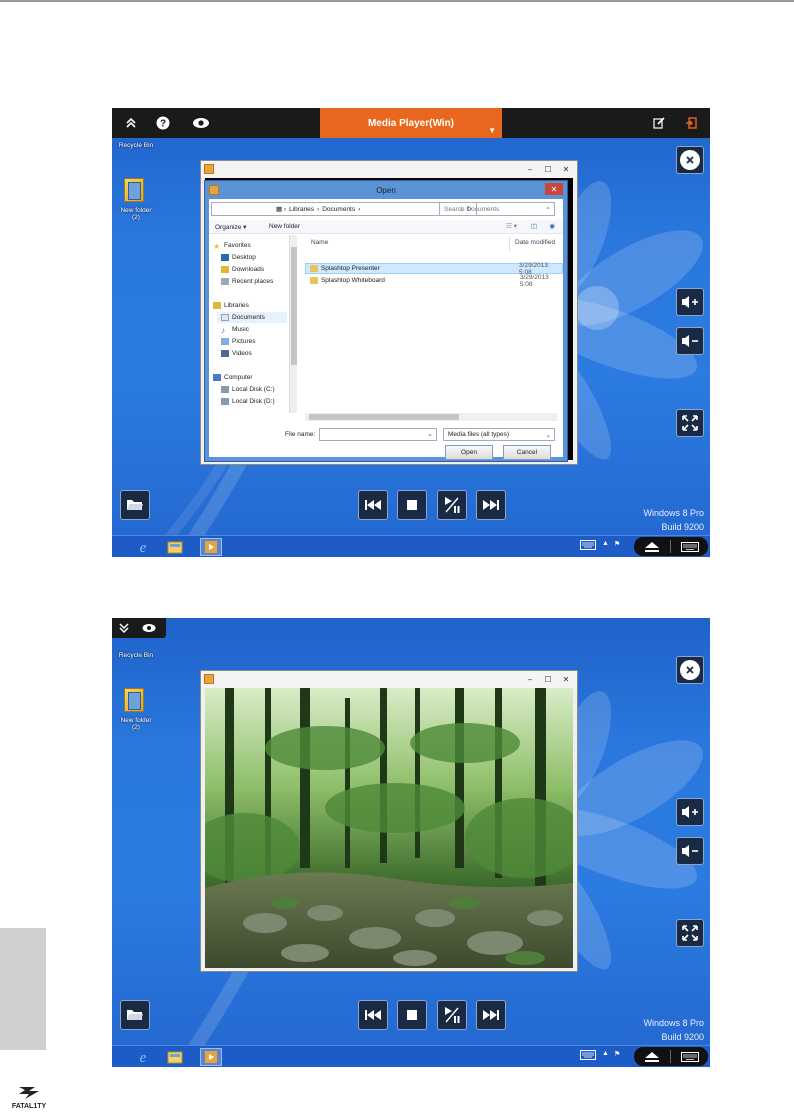 The image size is (794, 1113). What do you see at coordinates (248, 389) in the screenshot?
I see `nav-disk-c: Local Disk (C:)` at bounding box center [248, 389].